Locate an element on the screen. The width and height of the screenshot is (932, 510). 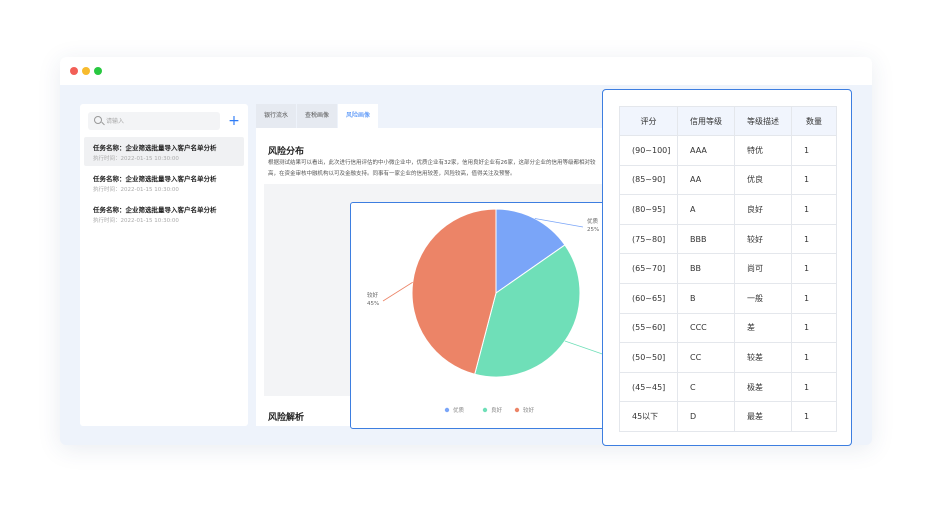
pie-data-label: 25% is located at coordinates (593, 230).